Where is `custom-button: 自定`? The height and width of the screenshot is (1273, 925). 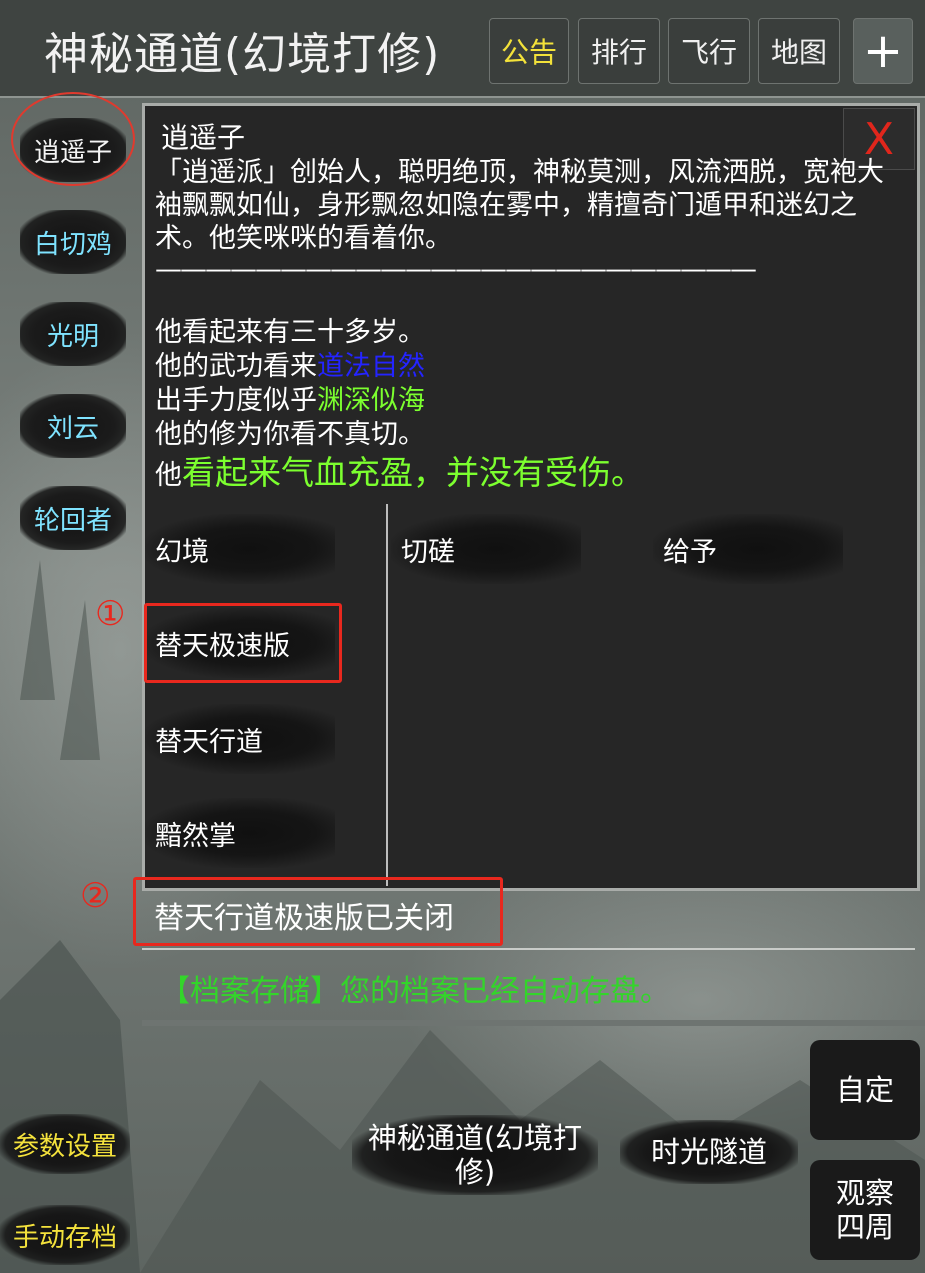 custom-button: 自定 is located at coordinates (865, 1090).